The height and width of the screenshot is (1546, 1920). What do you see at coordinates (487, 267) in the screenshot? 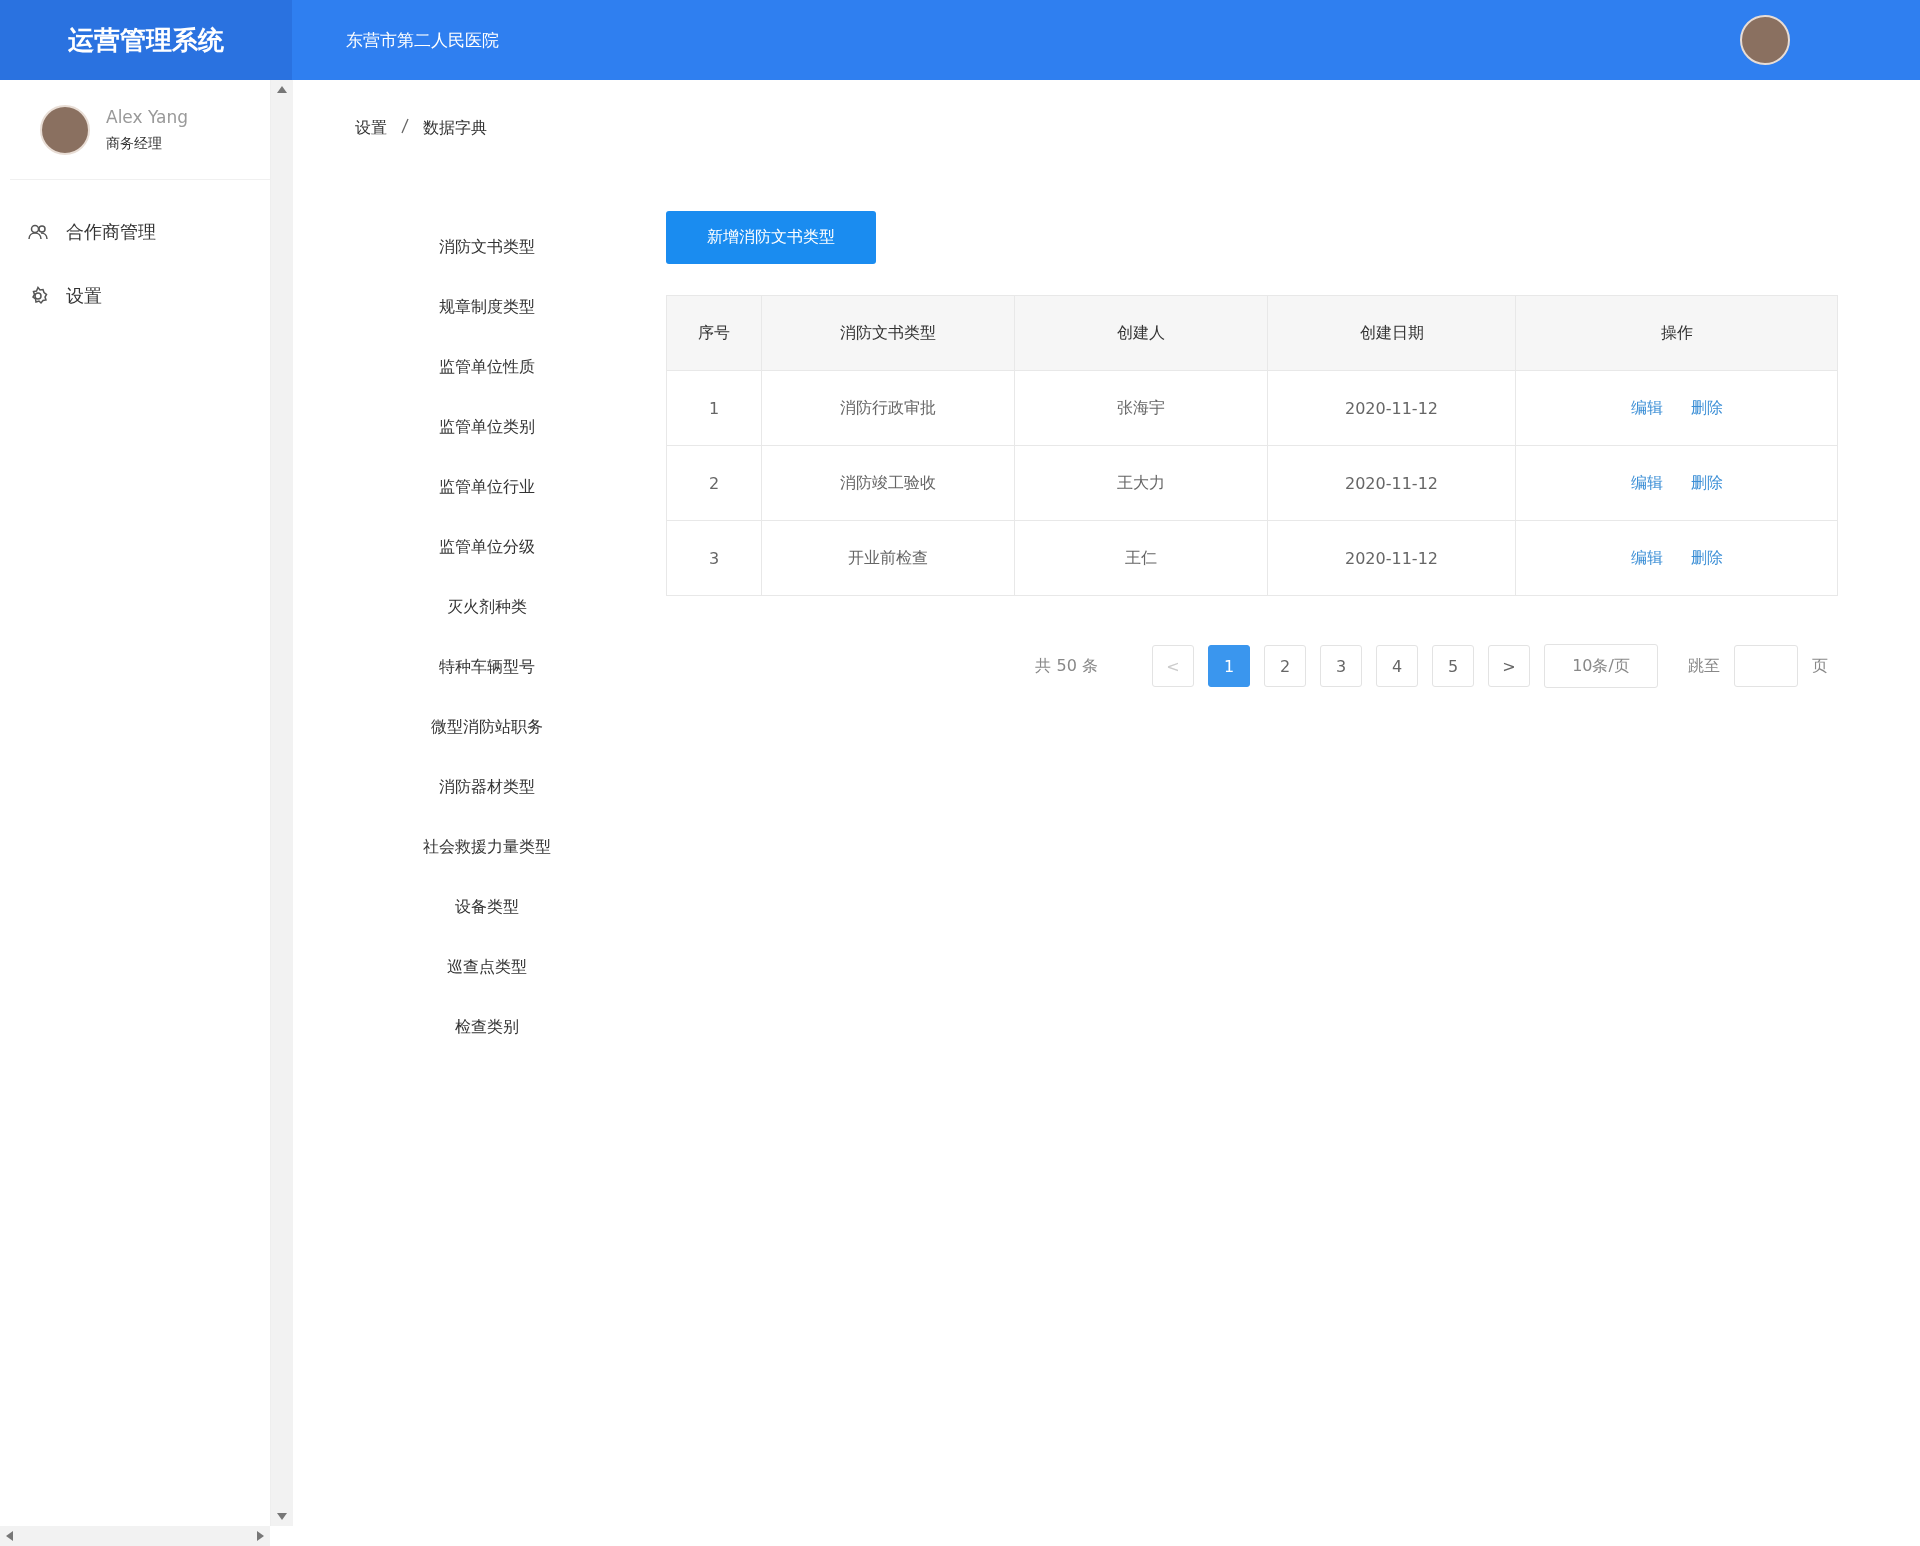
I see `dictionary-menu-item: 消防文书类型` at bounding box center [487, 267].